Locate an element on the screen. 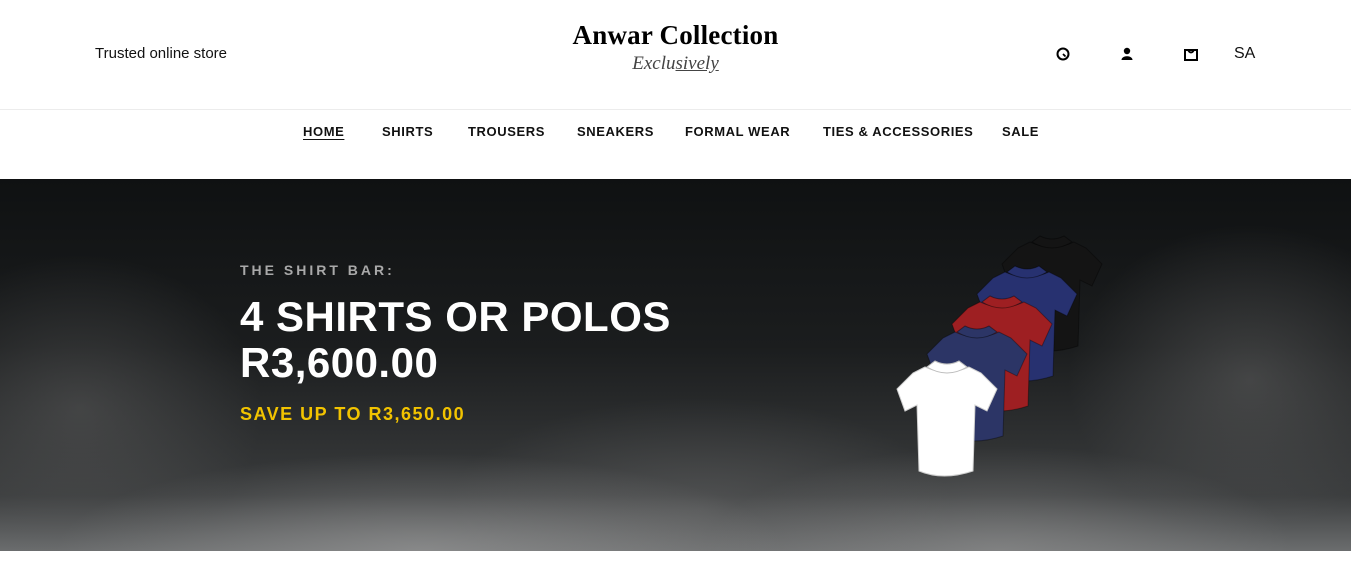  nav-item-ties-accessories: TIES & ACCESSORIES is located at coordinates (898, 131).